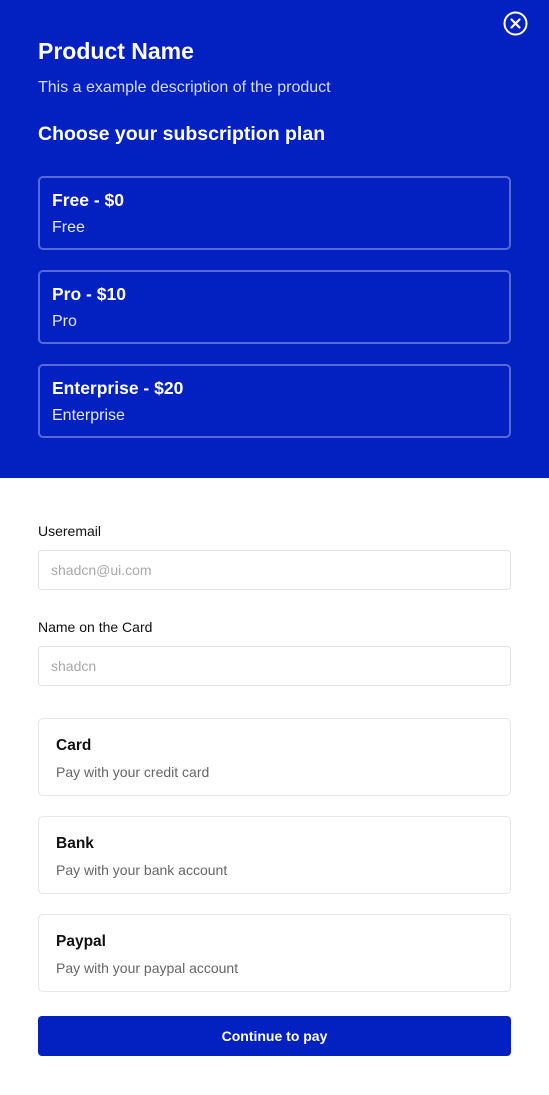 This screenshot has width=549, height=1095. Describe the element at coordinates (75, 843) in the screenshot. I see `payment-option-name: Bank` at that location.